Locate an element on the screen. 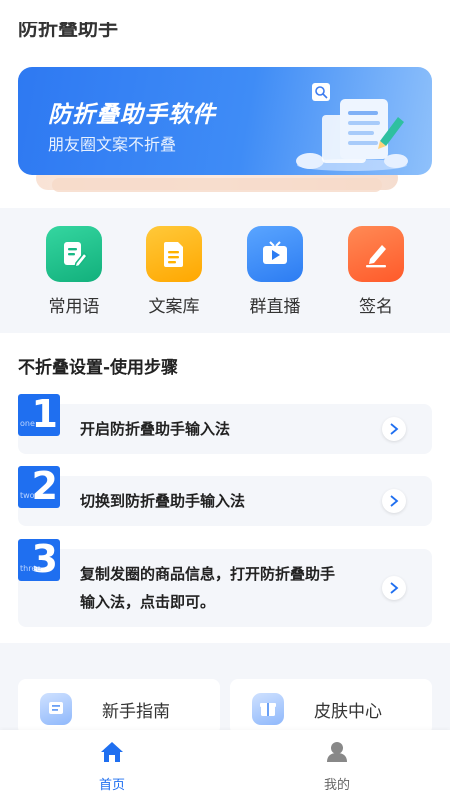 Image resolution: width=450 pixels, height=800 pixels. card-label: 皮肤中心 is located at coordinates (348, 712).